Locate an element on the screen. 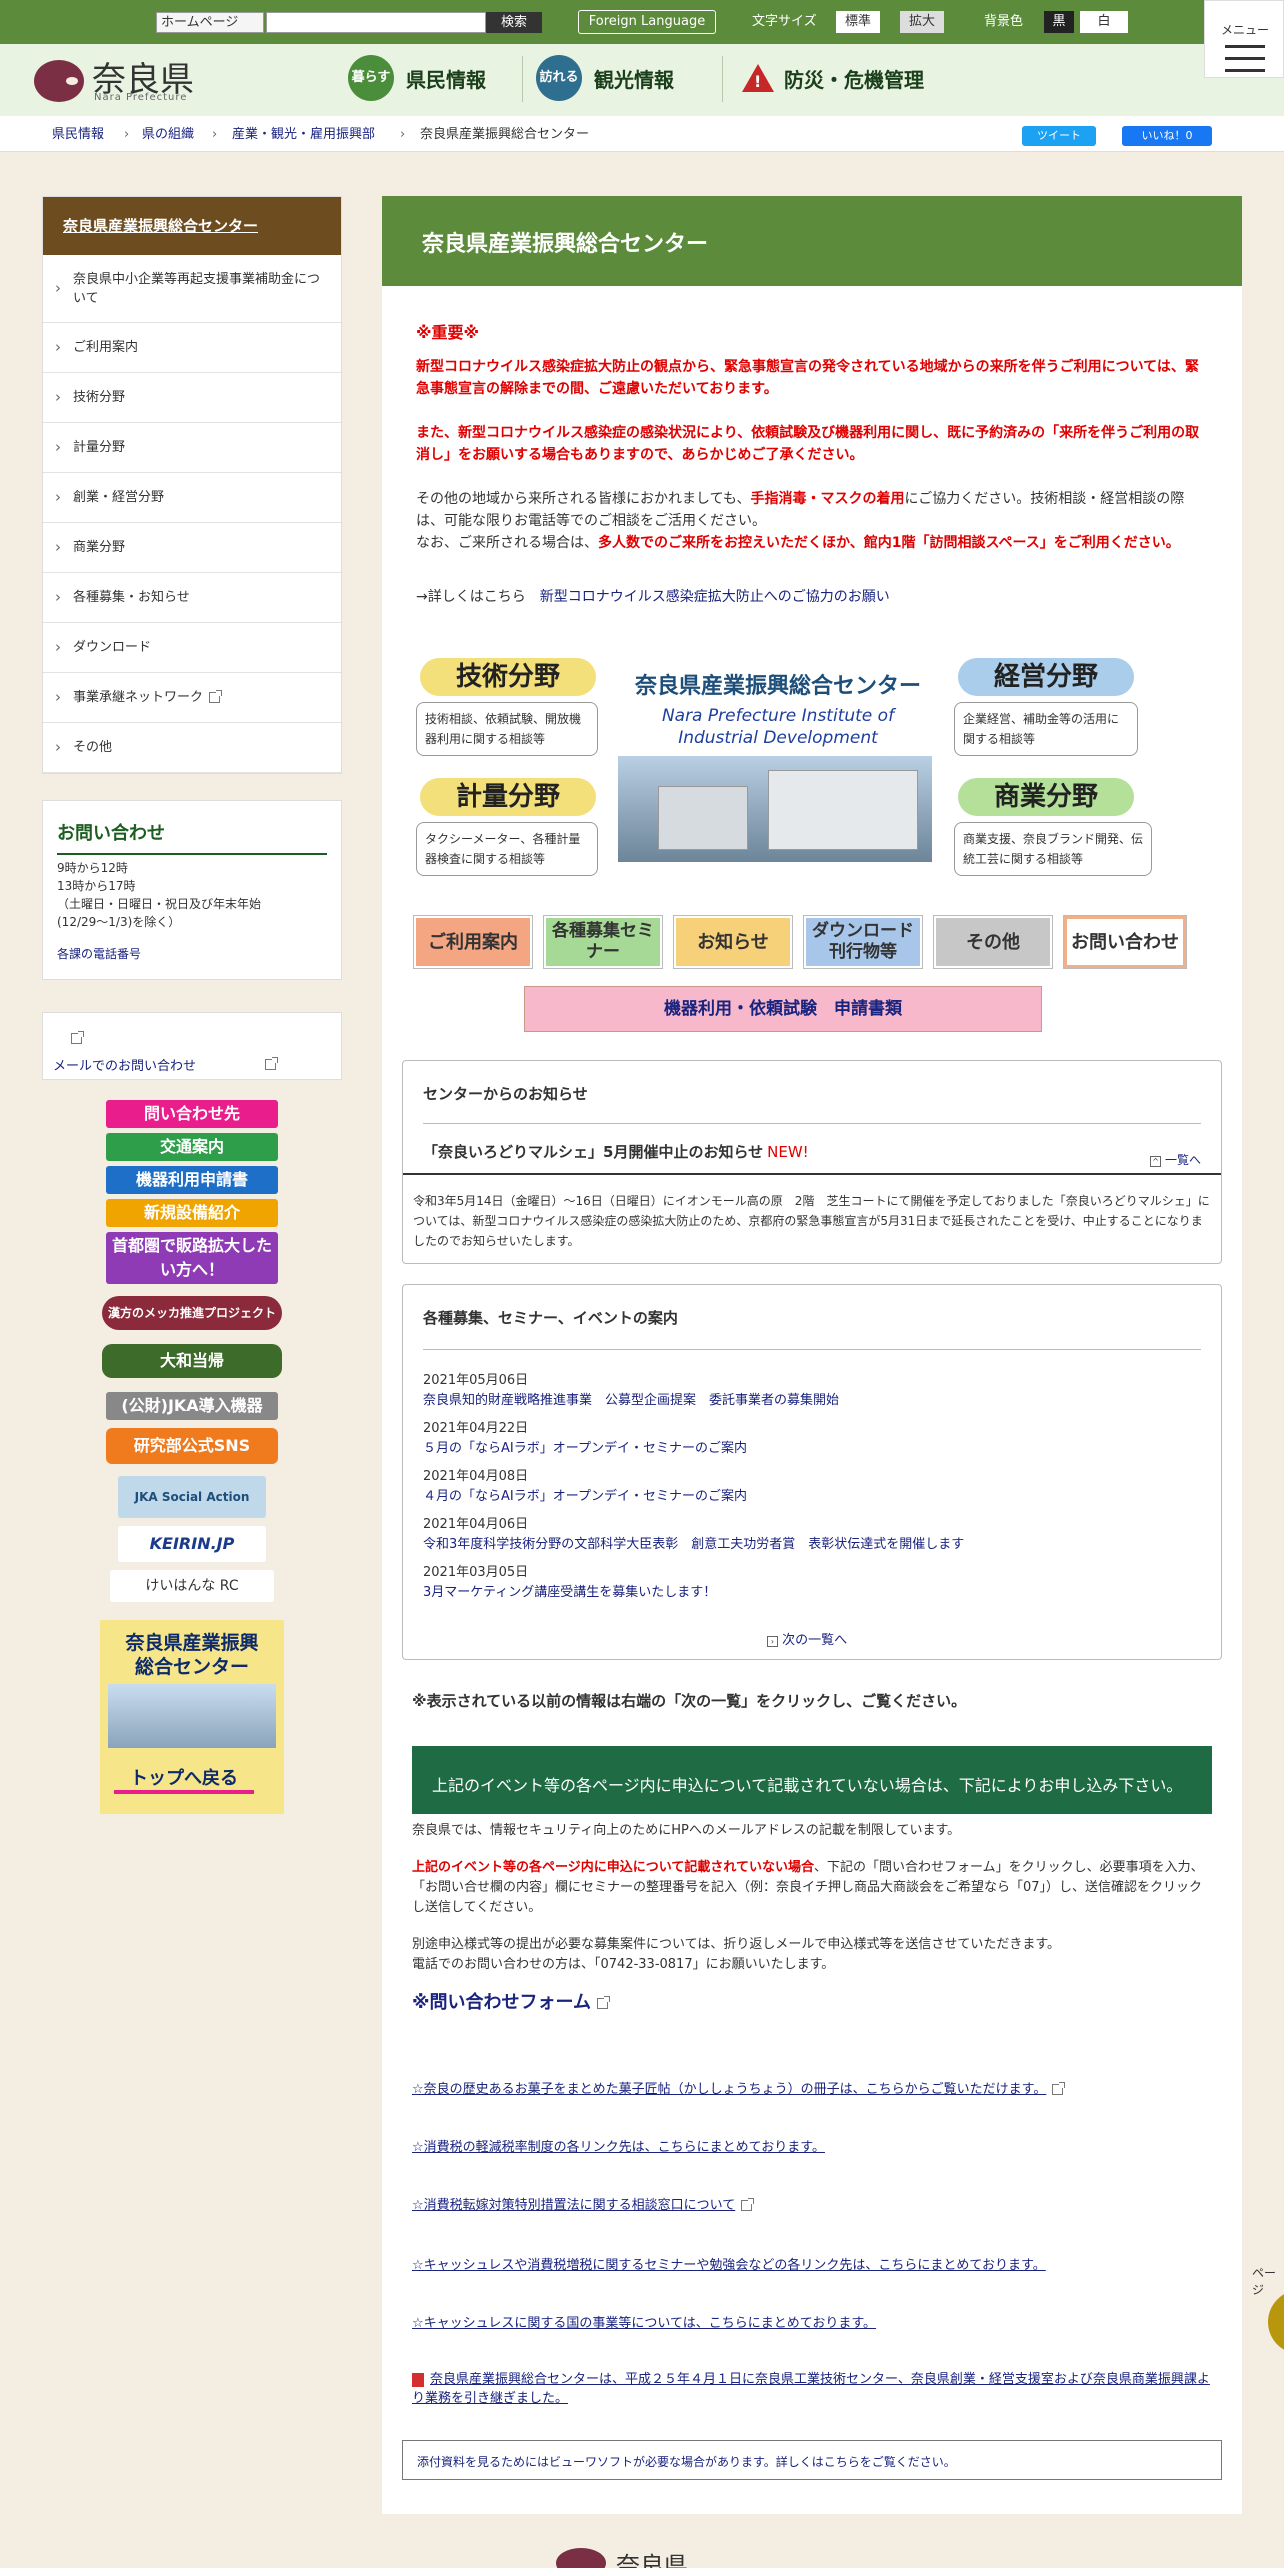 The image size is (1284, 2568). banner-keihanna: けいはんな RC is located at coordinates (192, 1586).